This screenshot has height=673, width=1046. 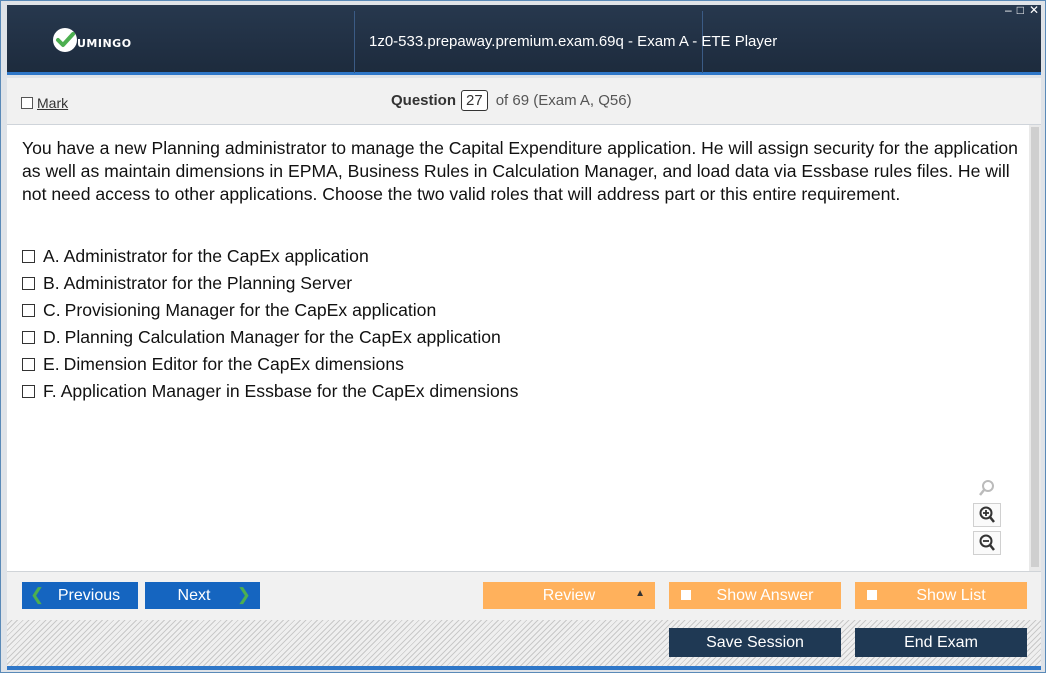 I want to click on save-session-label: Save Session, so click(x=755, y=642).